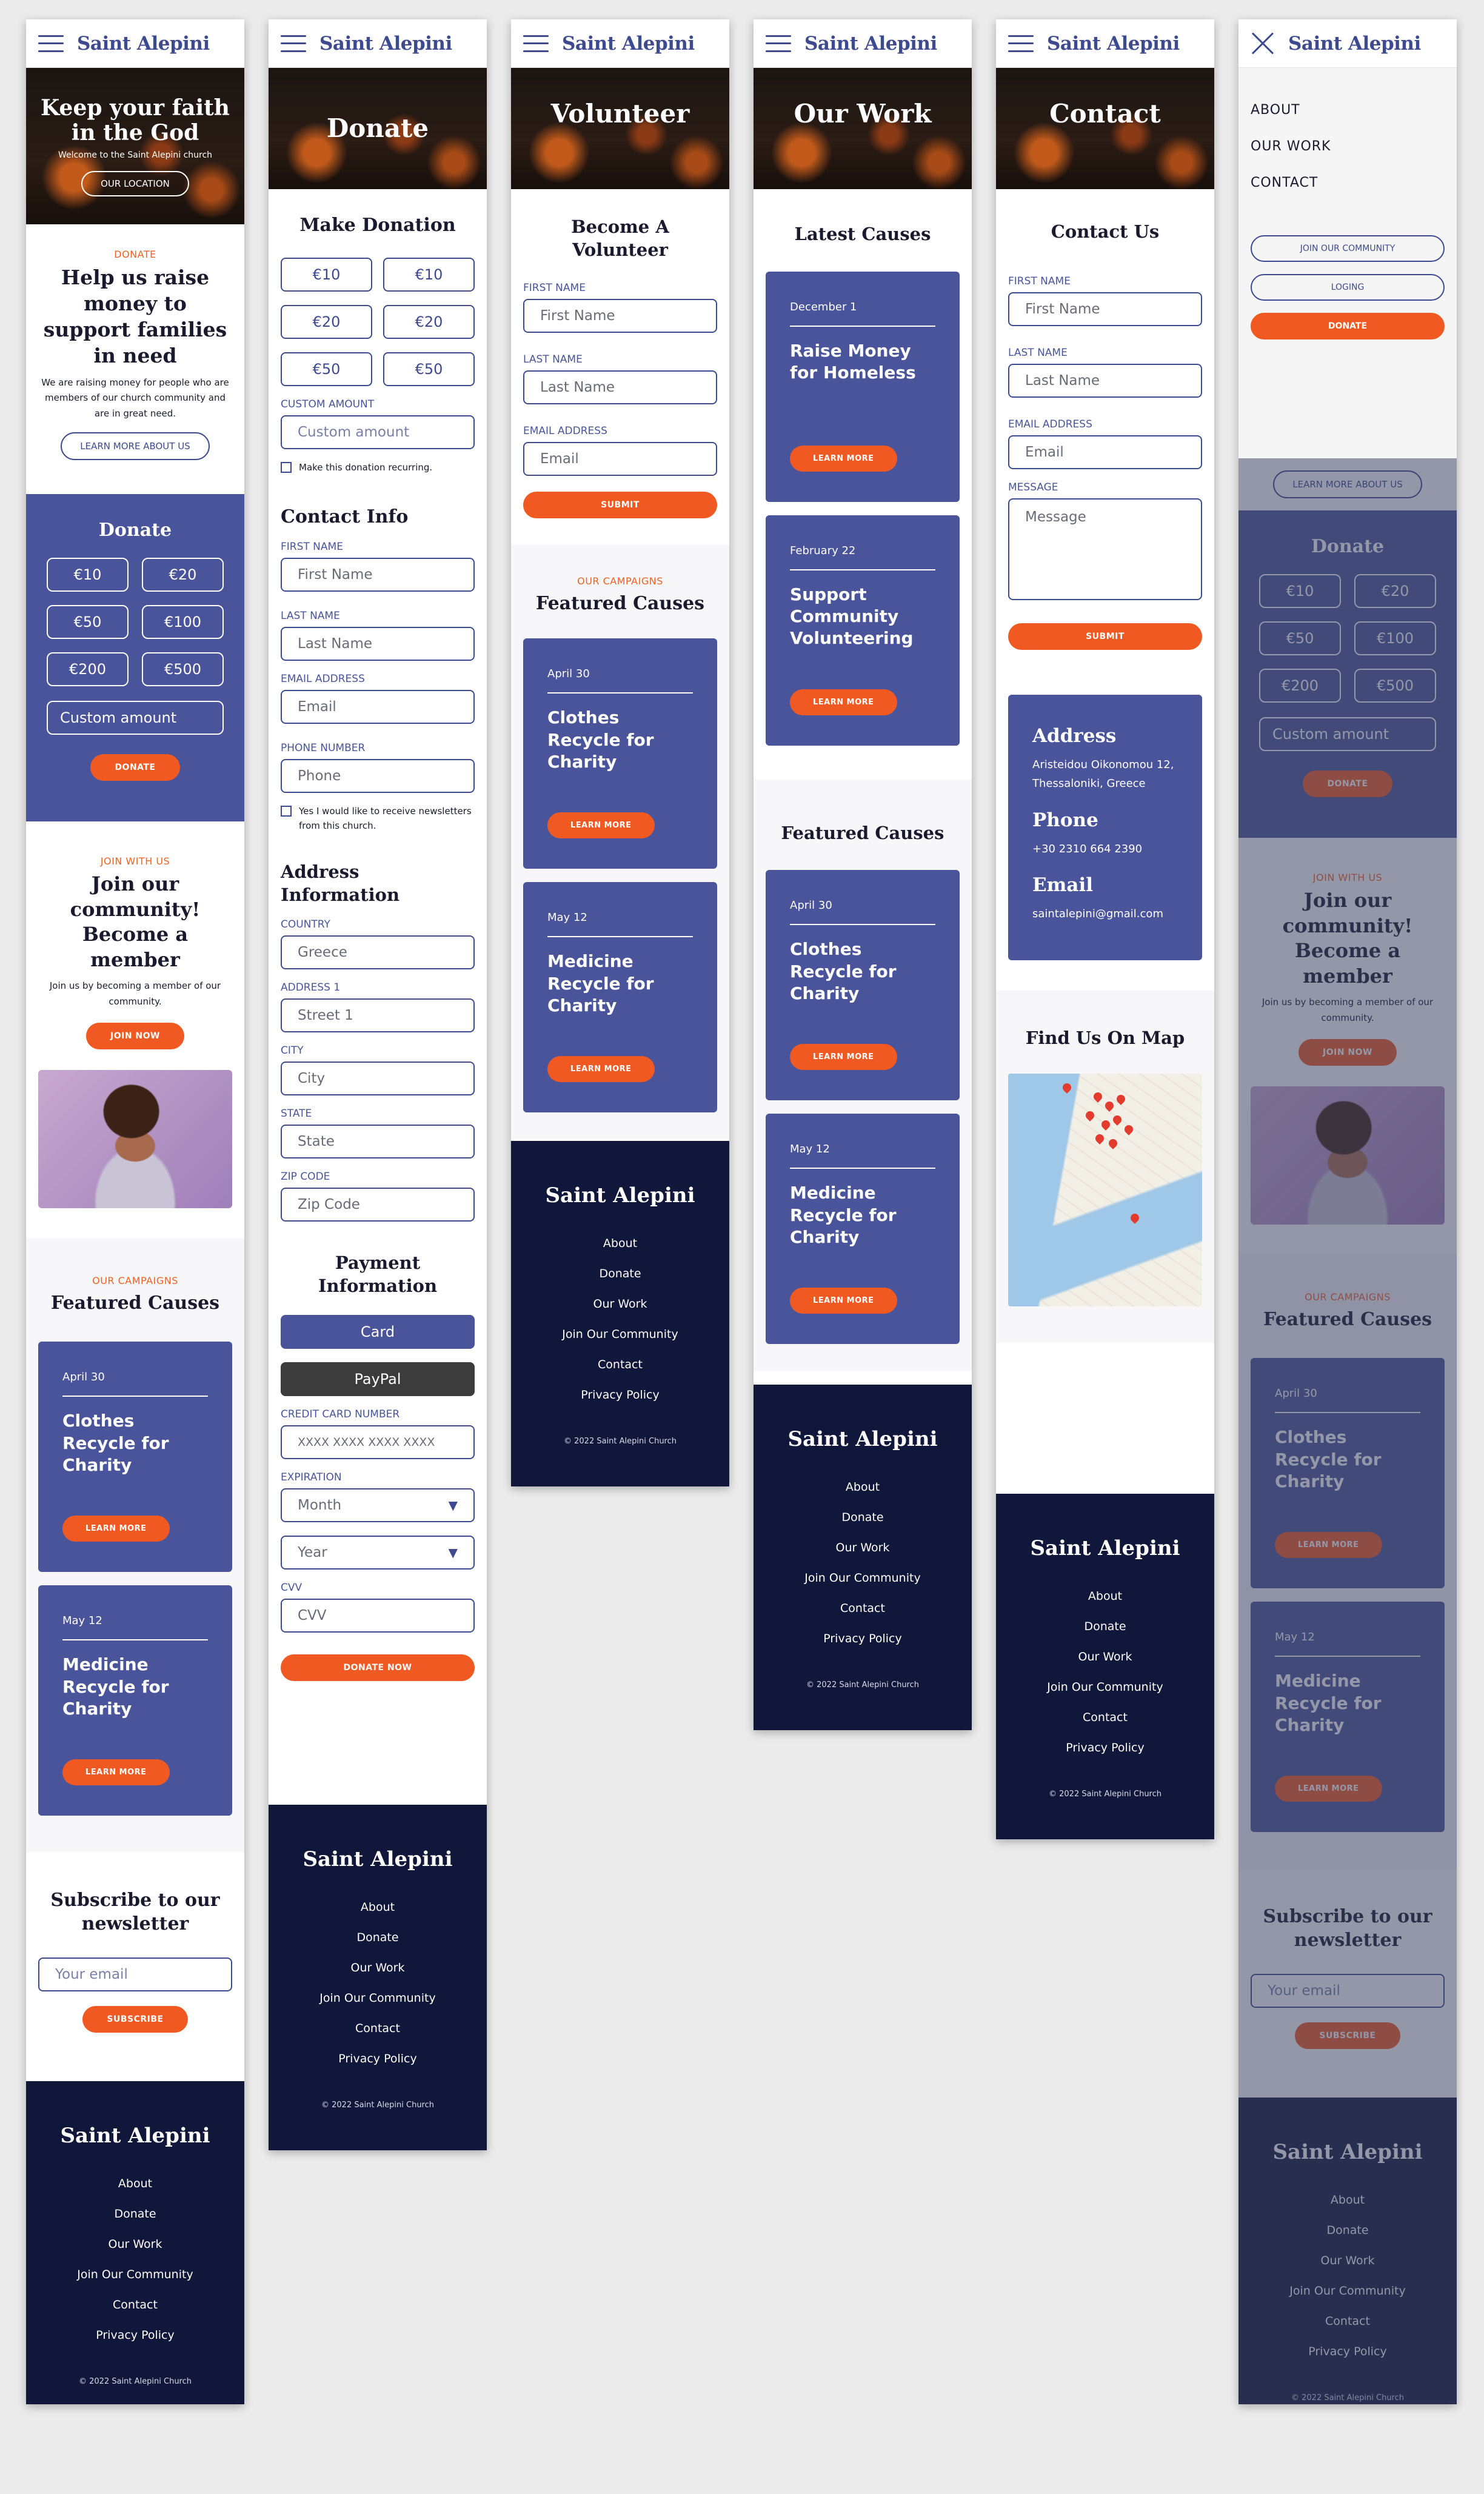 This screenshot has width=1484, height=2494. I want to click on join-community-button: JOIN OUR COMMUNITY, so click(1348, 249).